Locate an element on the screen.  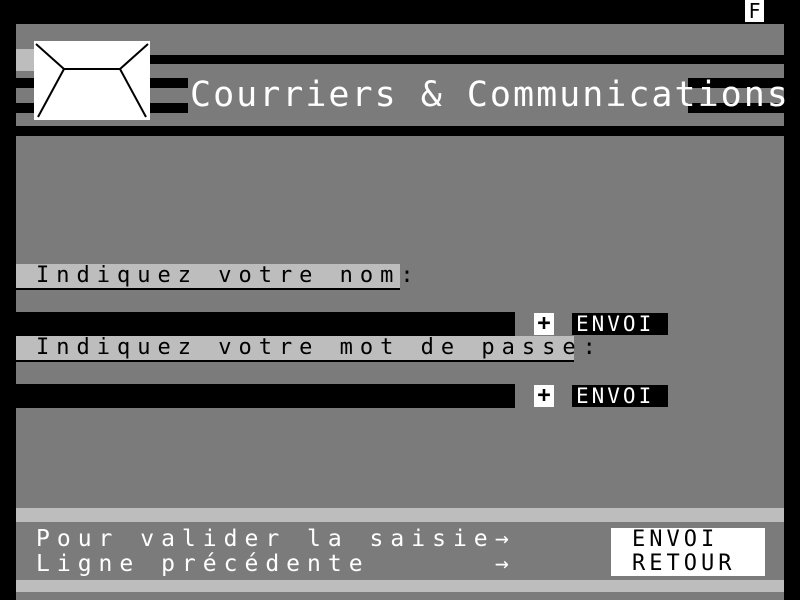
help-validate: Pour valider la saisie is located at coordinates (265, 539).